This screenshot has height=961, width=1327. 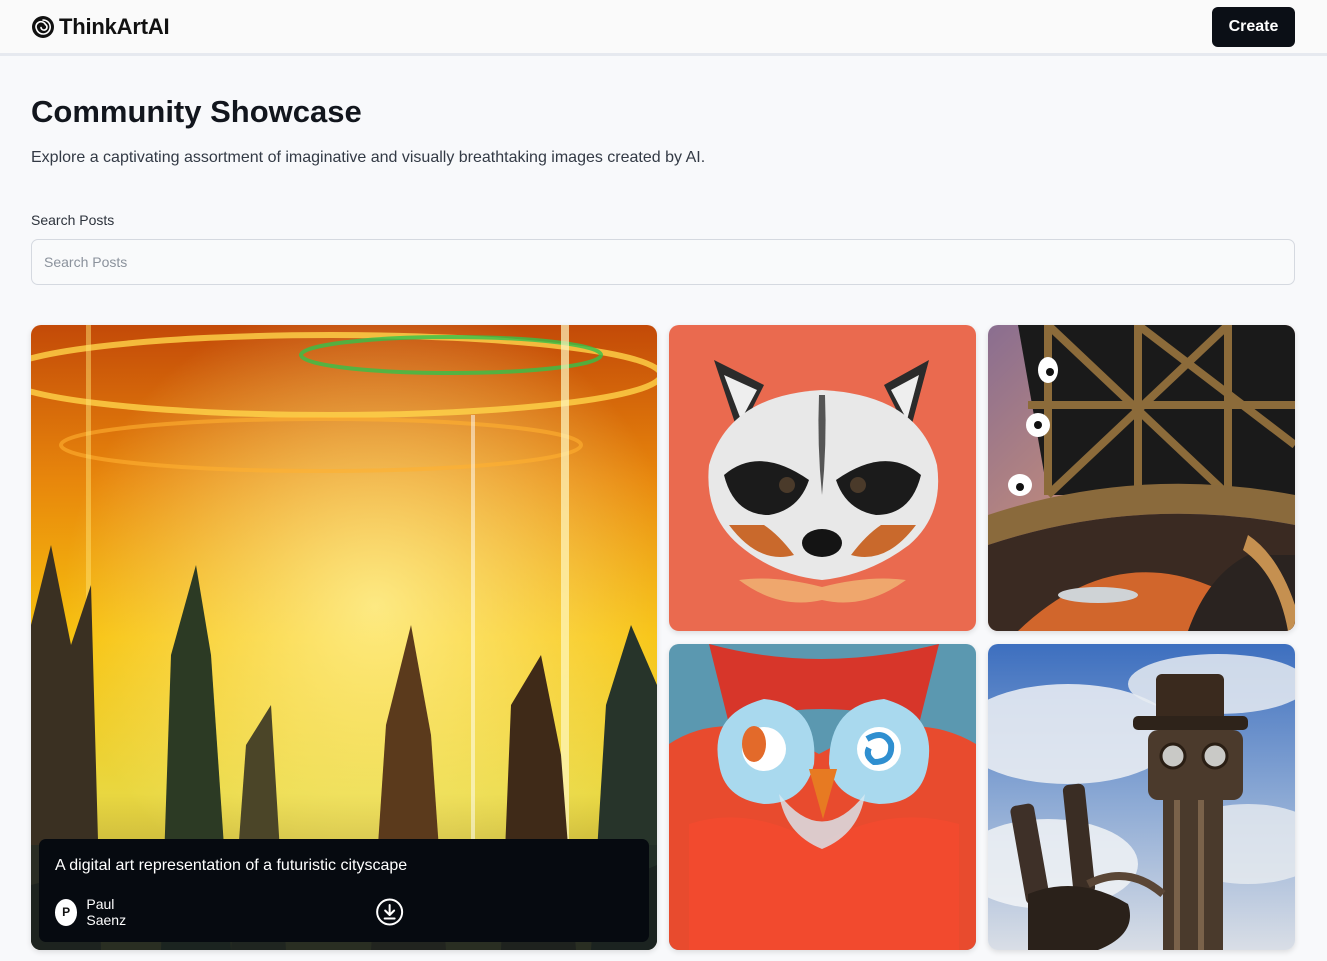 I want to click on search-input, so click(x=663, y=262).